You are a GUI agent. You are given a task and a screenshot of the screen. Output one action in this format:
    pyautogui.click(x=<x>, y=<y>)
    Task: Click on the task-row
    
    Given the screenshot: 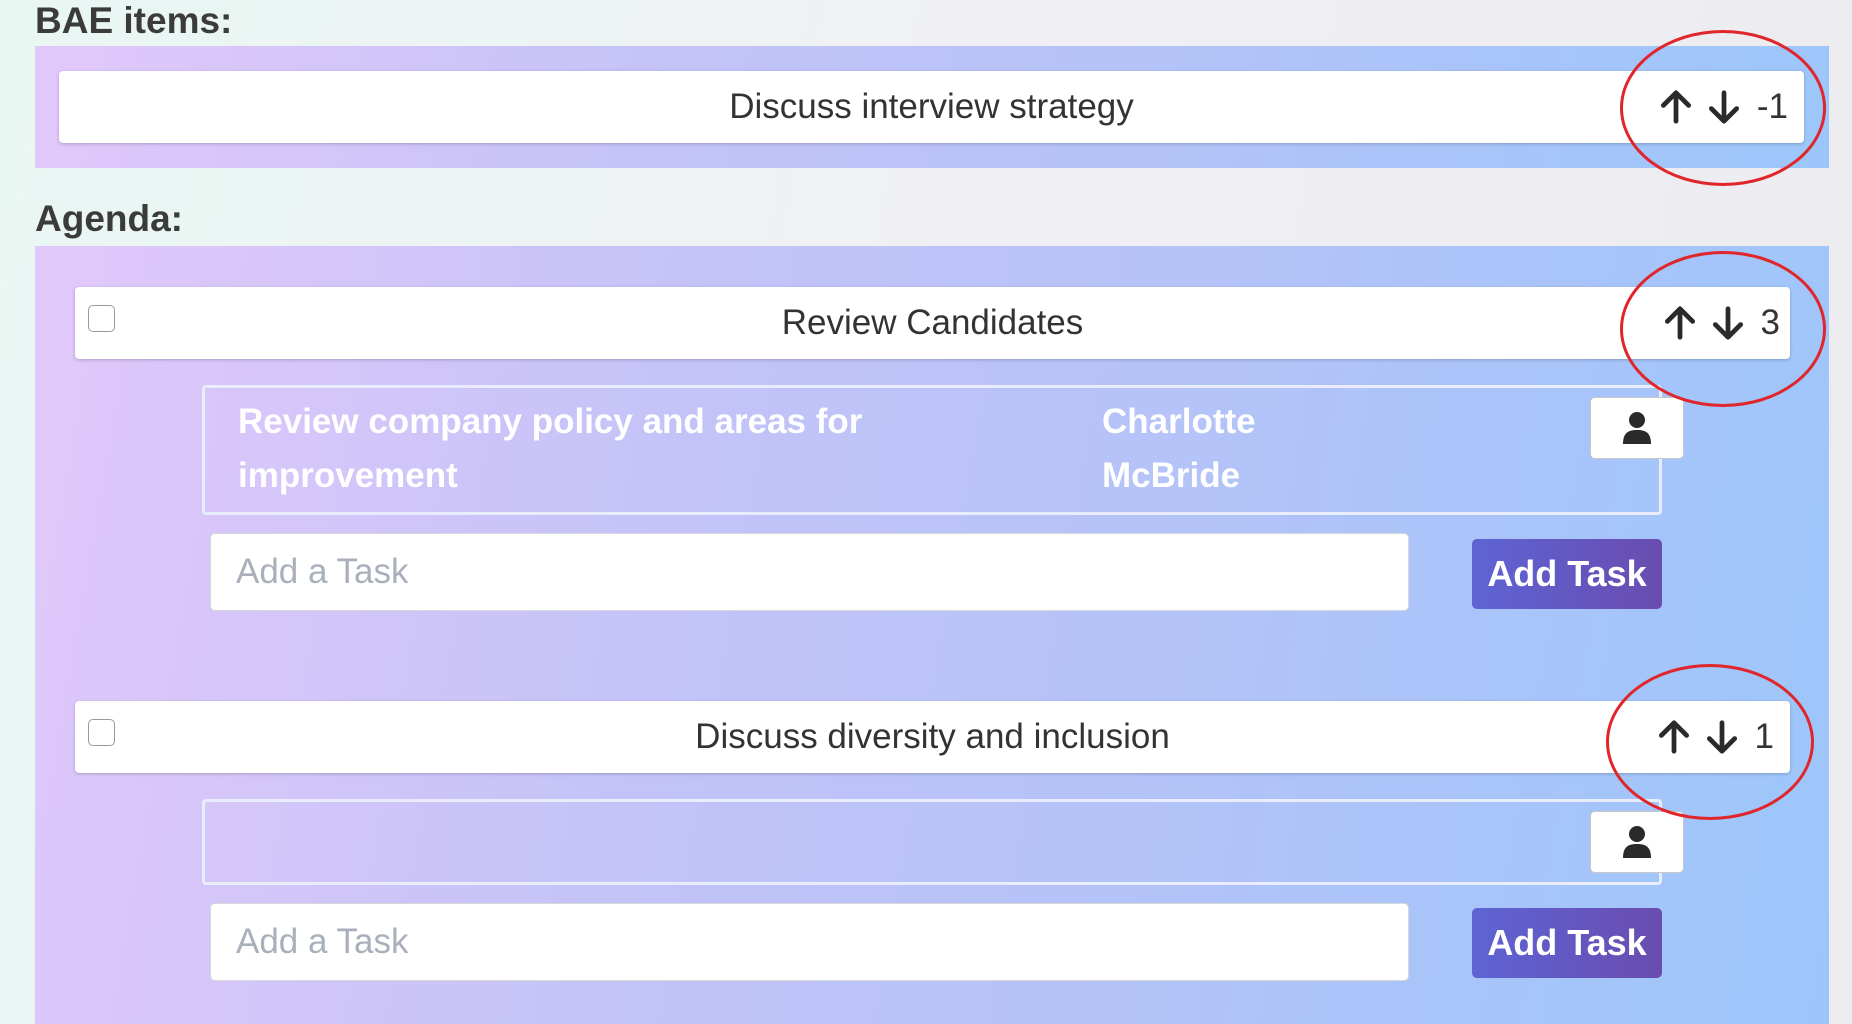 What is the action you would take?
    pyautogui.click(x=943, y=842)
    